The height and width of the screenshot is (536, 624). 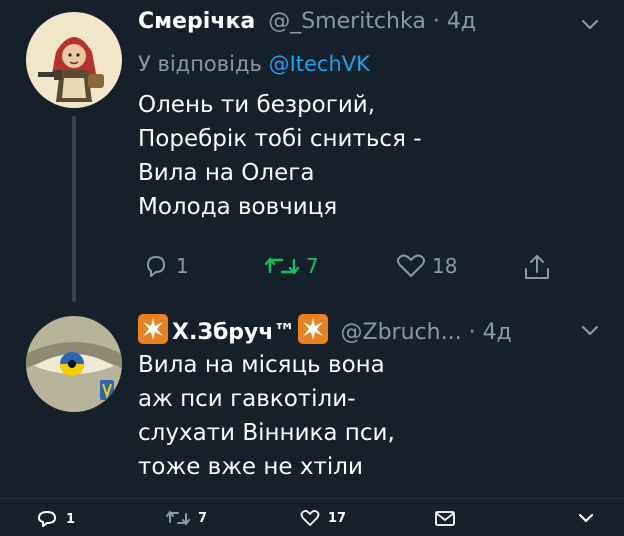 What do you see at coordinates (200, 64) in the screenshot?
I see `reply-prefix: У відповідь` at bounding box center [200, 64].